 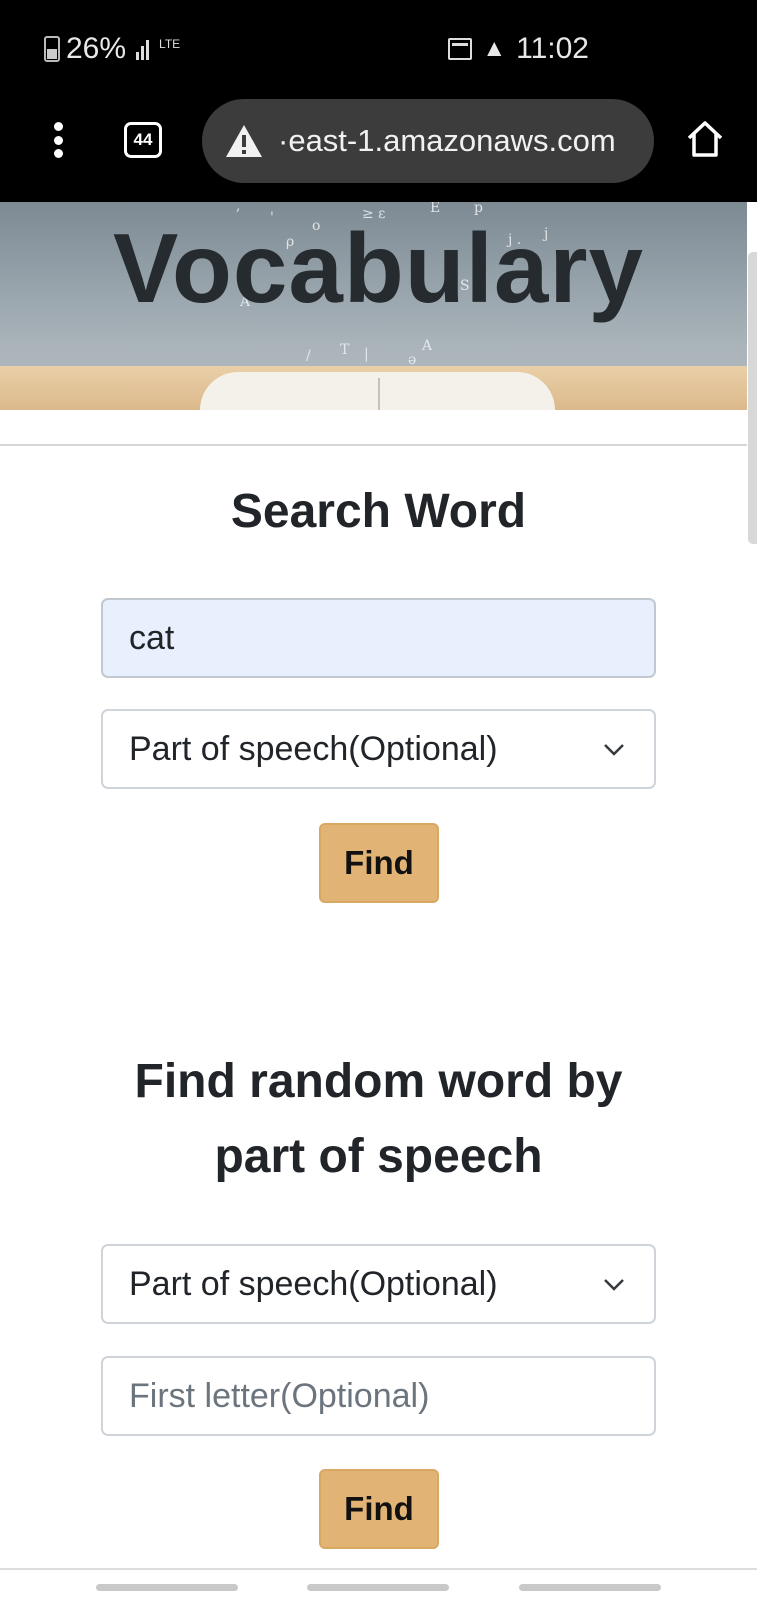 I want to click on status-right: ▲ 11:02, so click(x=518, y=49).